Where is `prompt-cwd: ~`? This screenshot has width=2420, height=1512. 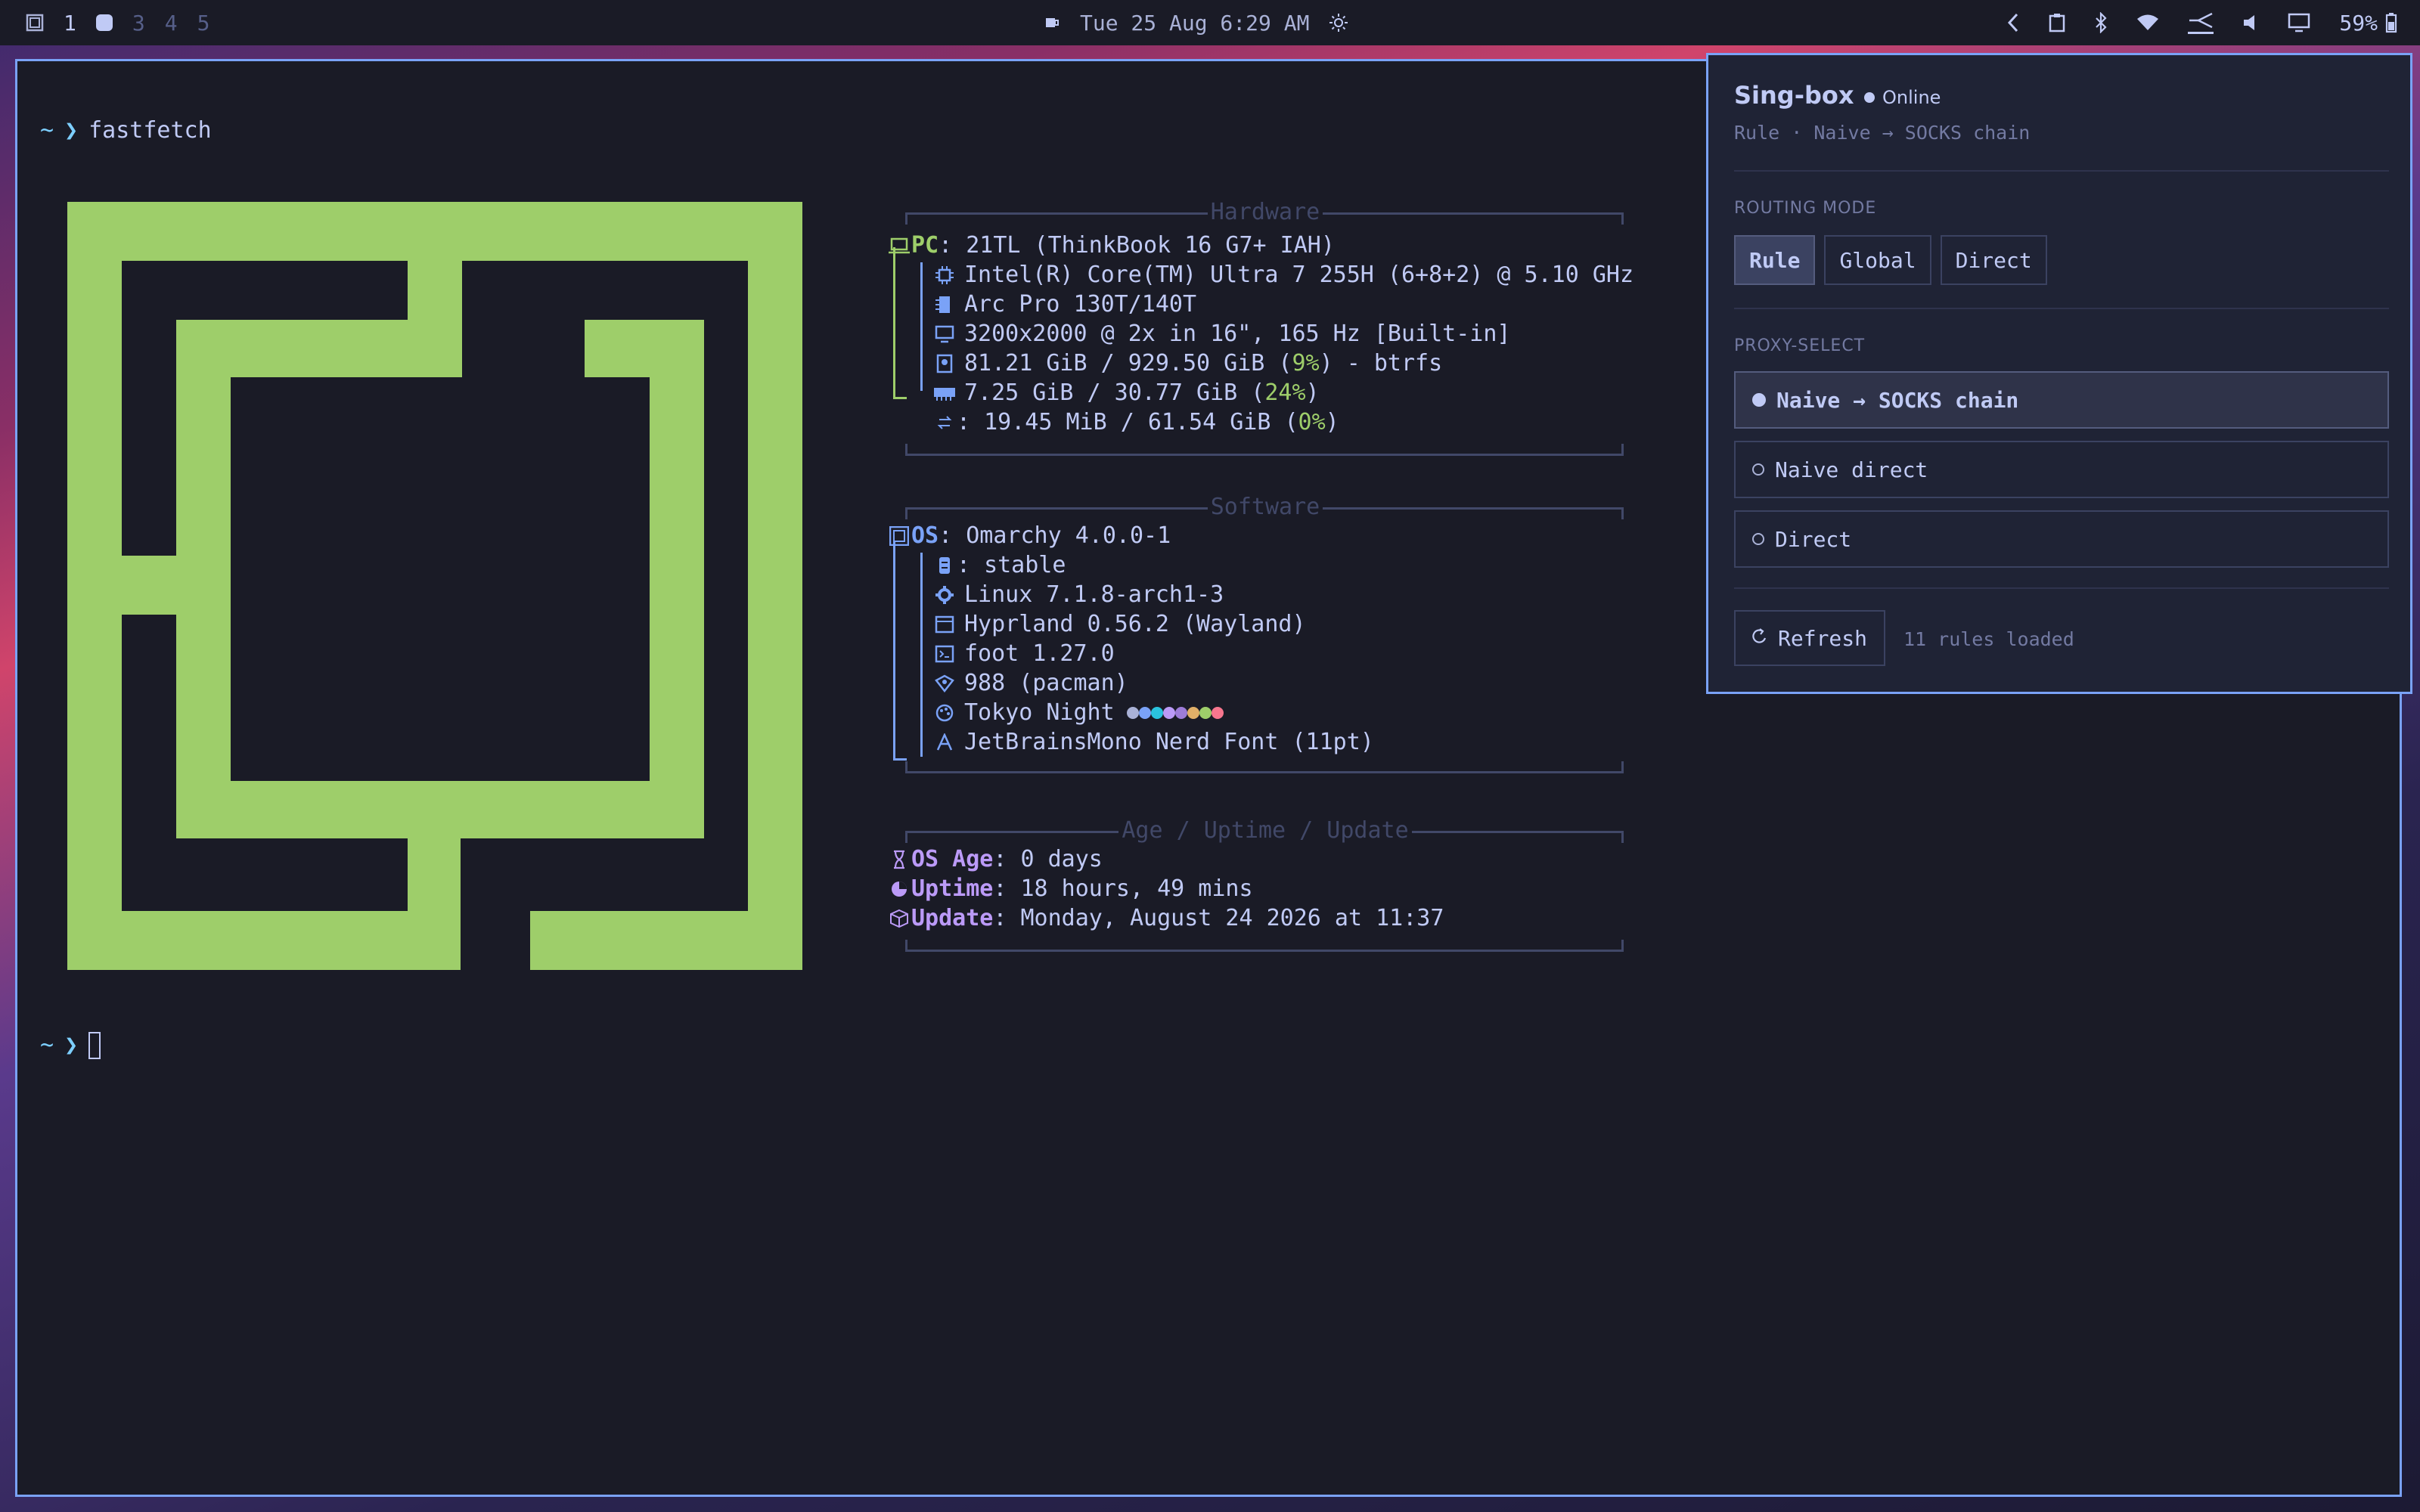 prompt-cwd: ~ is located at coordinates (47, 130).